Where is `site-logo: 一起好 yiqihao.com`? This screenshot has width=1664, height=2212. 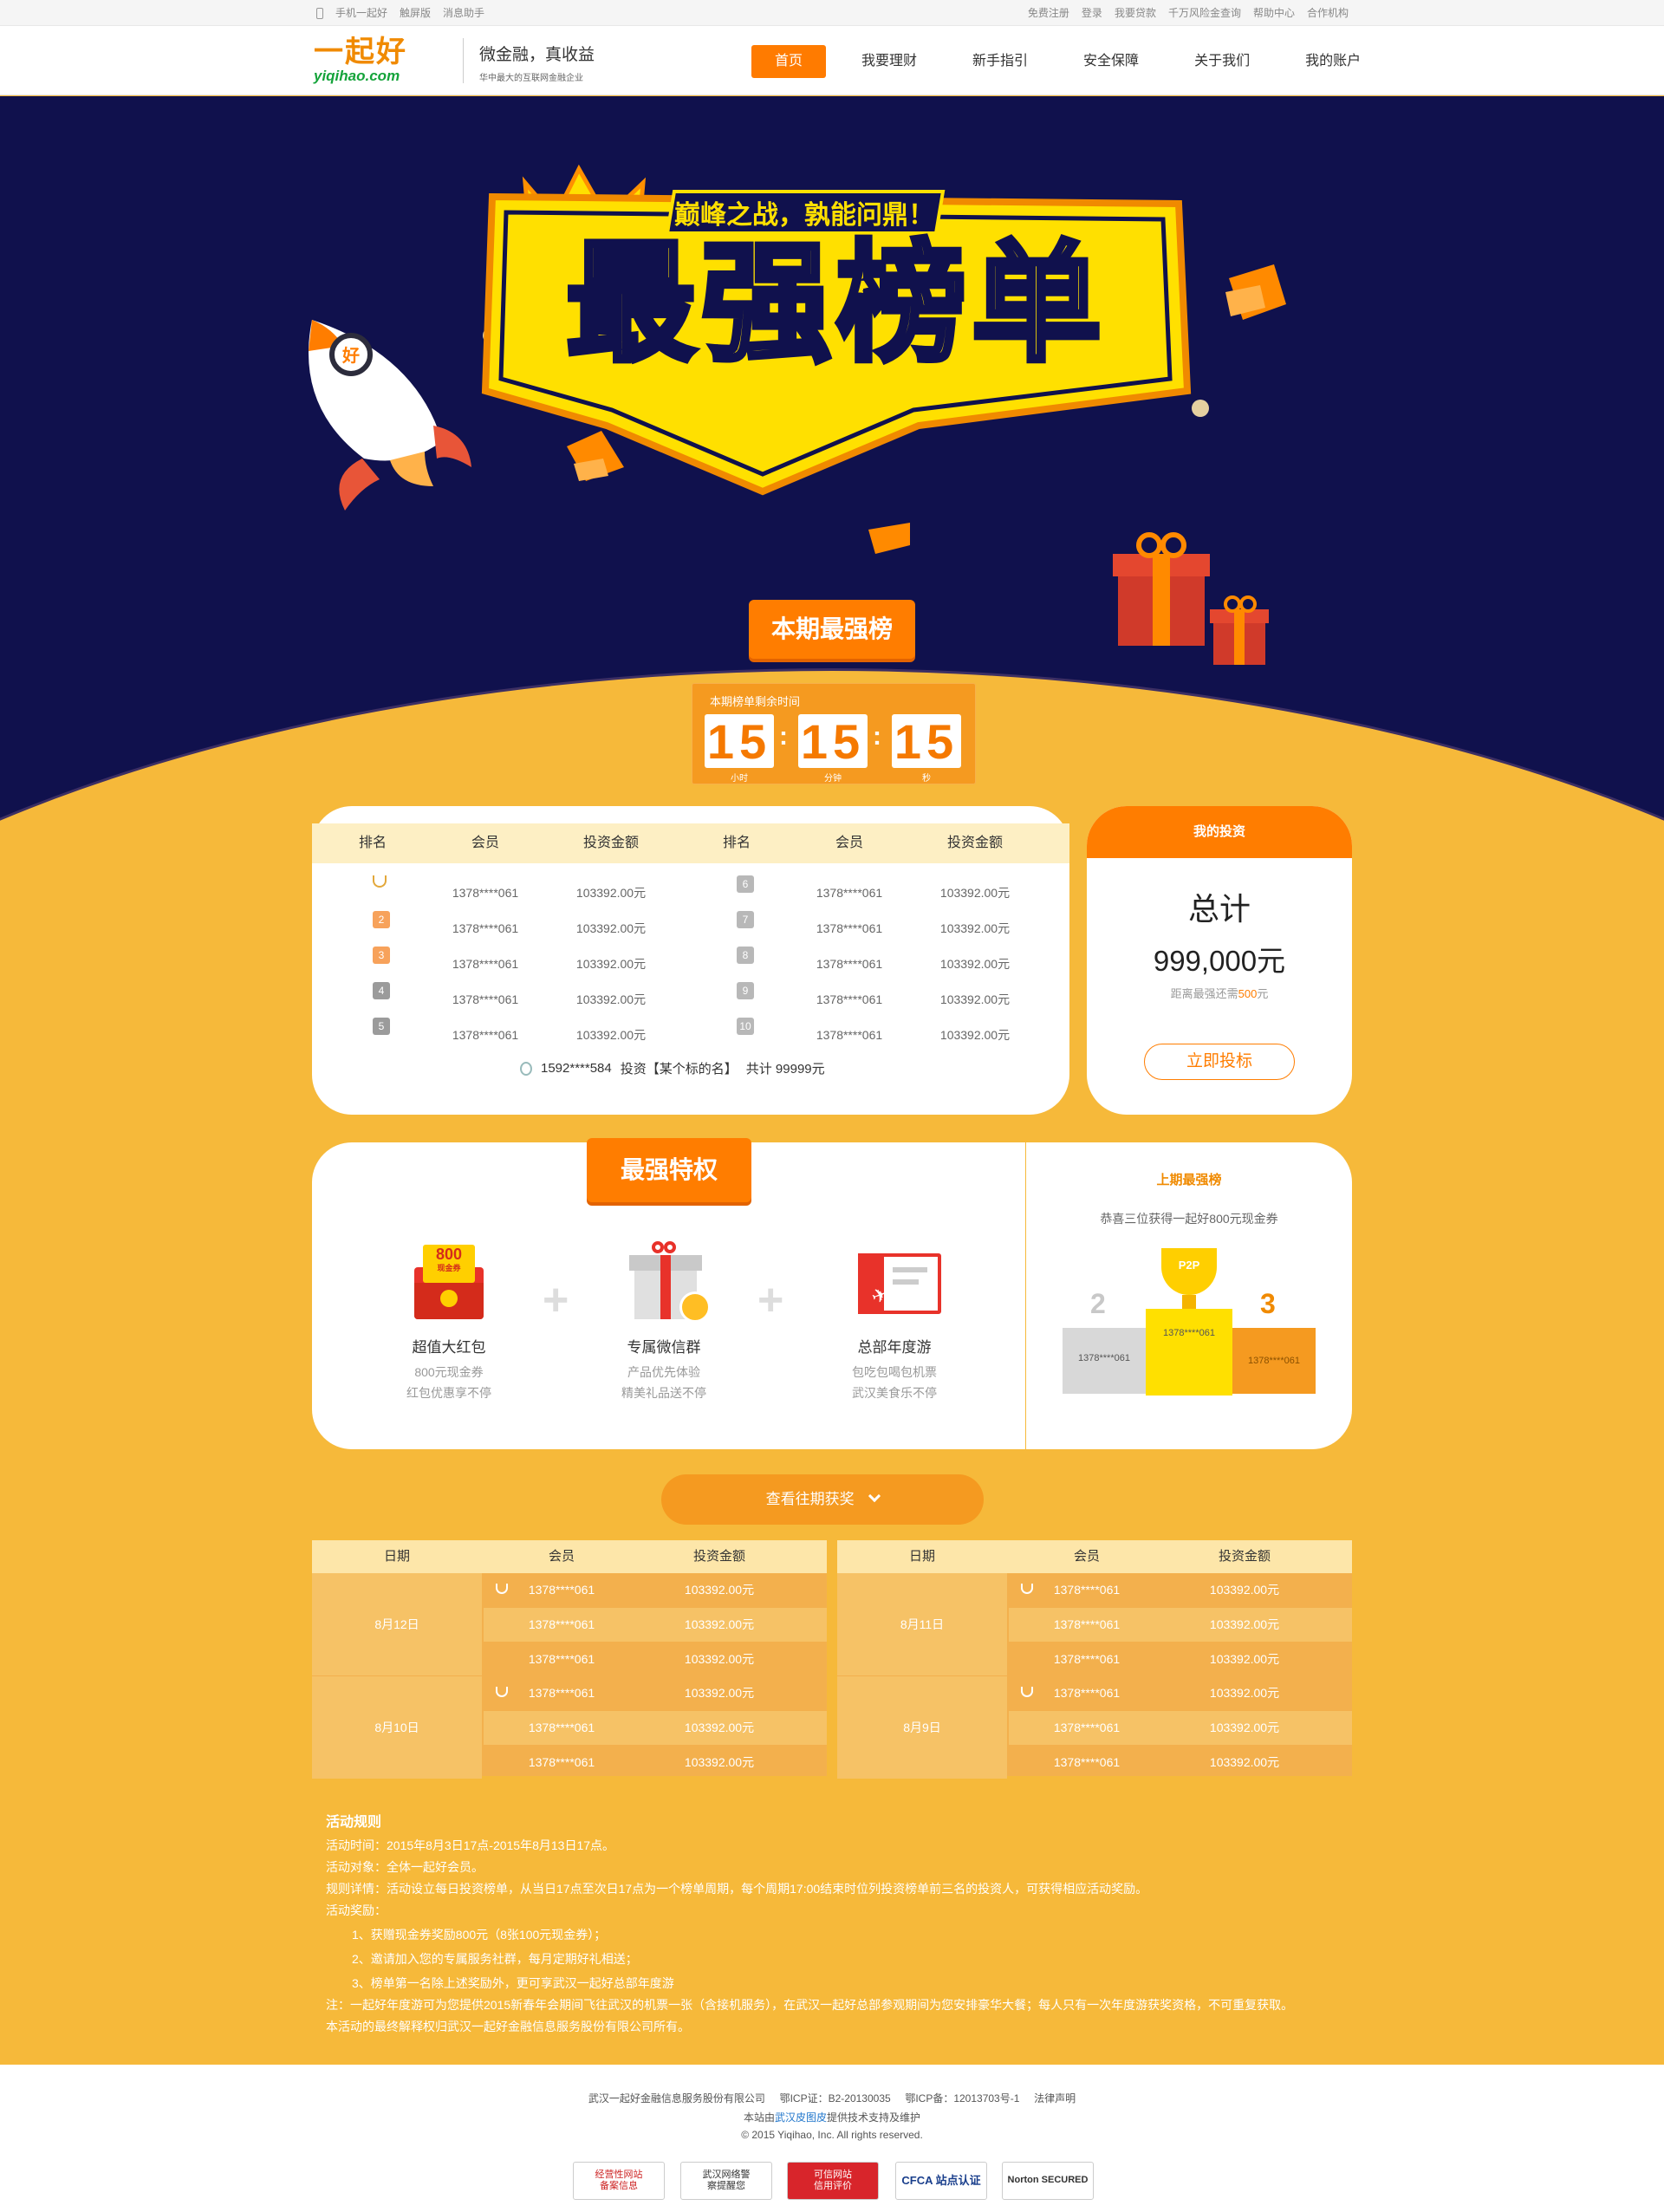
site-logo: 一起好 yiqihao.com is located at coordinates (379, 62).